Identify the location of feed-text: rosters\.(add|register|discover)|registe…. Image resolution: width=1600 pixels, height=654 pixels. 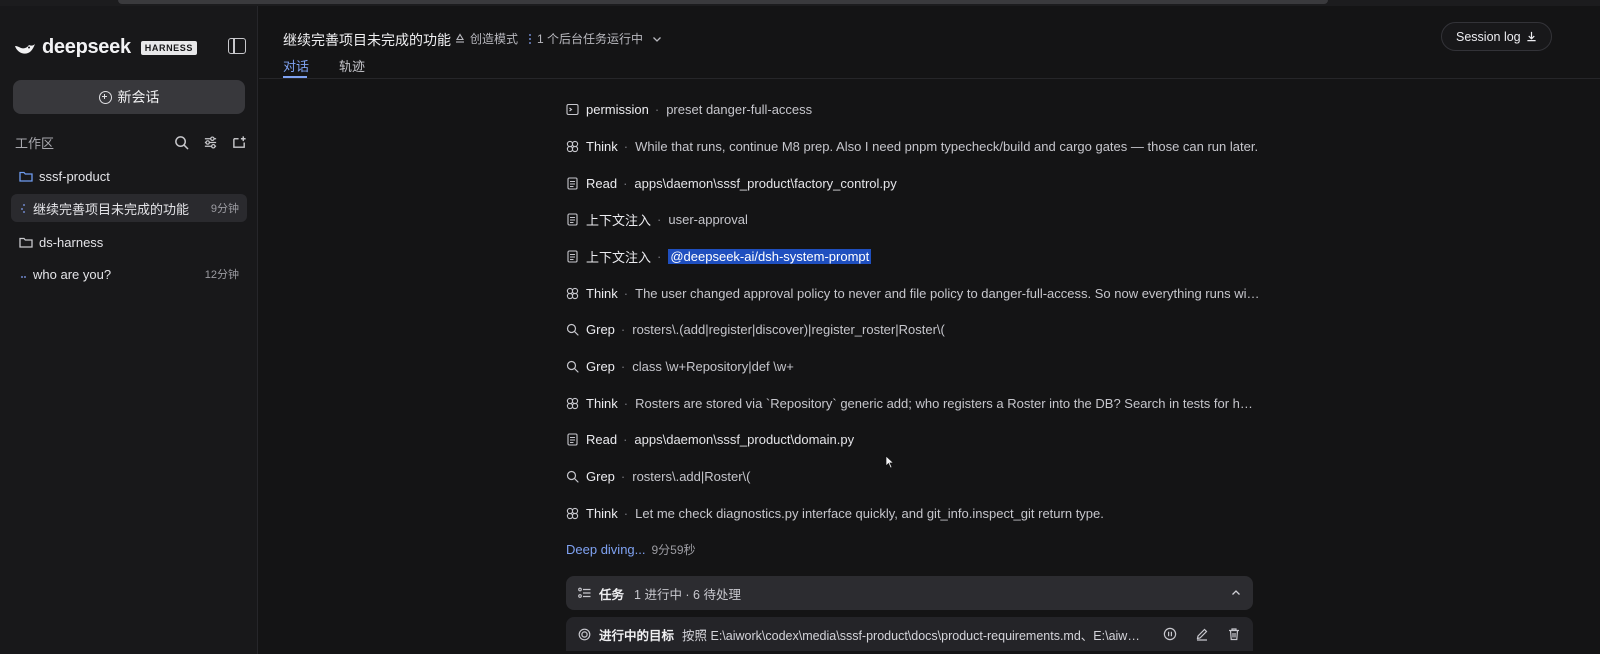
(788, 329).